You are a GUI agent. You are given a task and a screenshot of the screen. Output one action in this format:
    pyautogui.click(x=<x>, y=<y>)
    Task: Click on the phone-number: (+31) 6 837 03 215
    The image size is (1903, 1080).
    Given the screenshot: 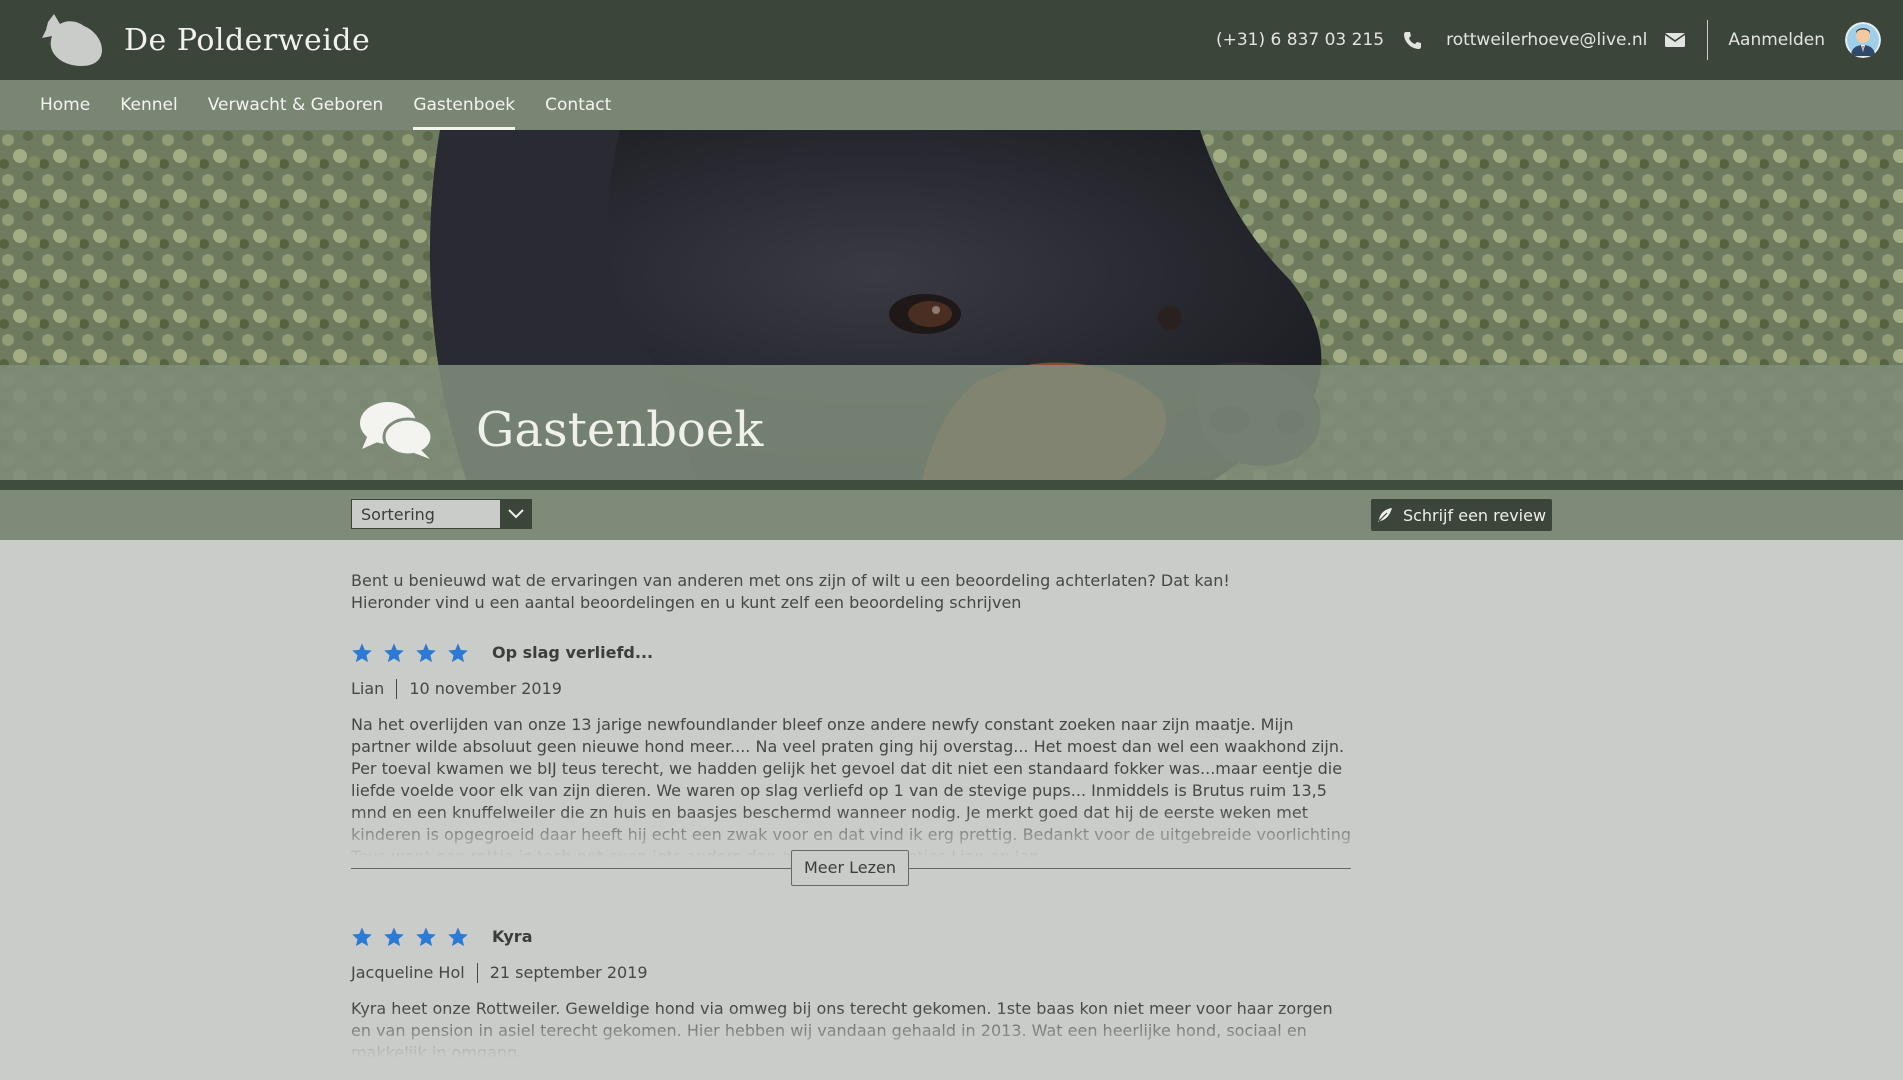 What is the action you would take?
    pyautogui.click(x=1300, y=40)
    